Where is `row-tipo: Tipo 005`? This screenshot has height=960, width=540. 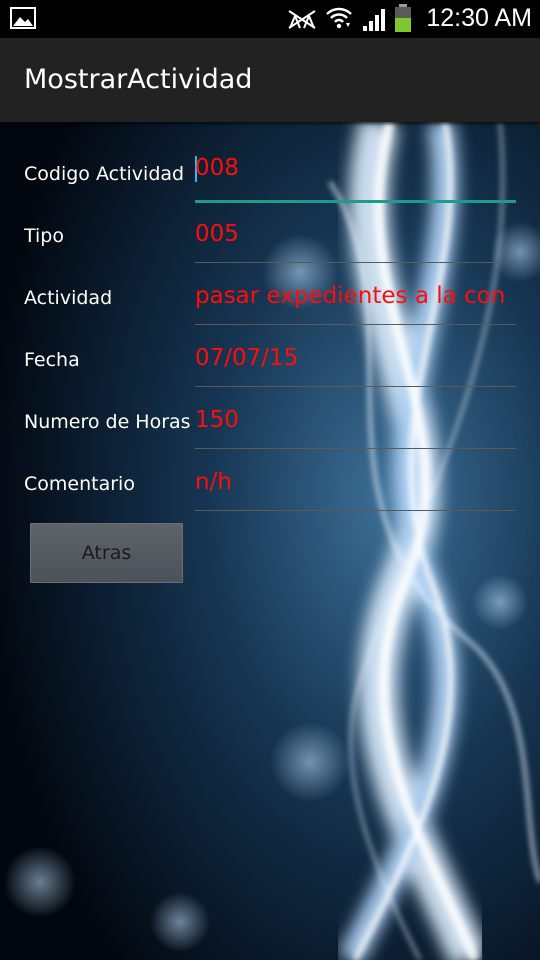 row-tipo: Tipo 005 is located at coordinates (270, 243).